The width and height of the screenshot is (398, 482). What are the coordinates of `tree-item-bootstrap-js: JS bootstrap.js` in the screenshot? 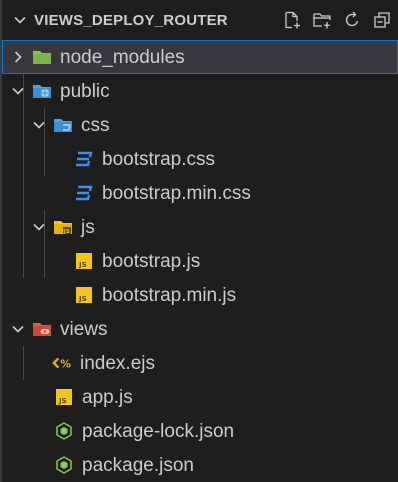 It's located at (200, 261).